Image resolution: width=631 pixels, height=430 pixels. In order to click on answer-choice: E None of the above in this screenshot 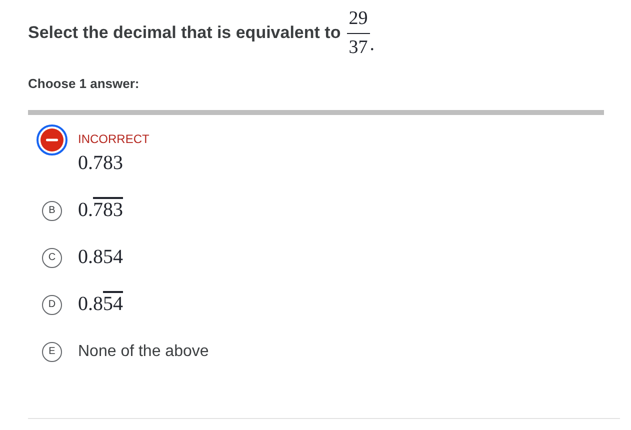, I will do `click(324, 351)`.